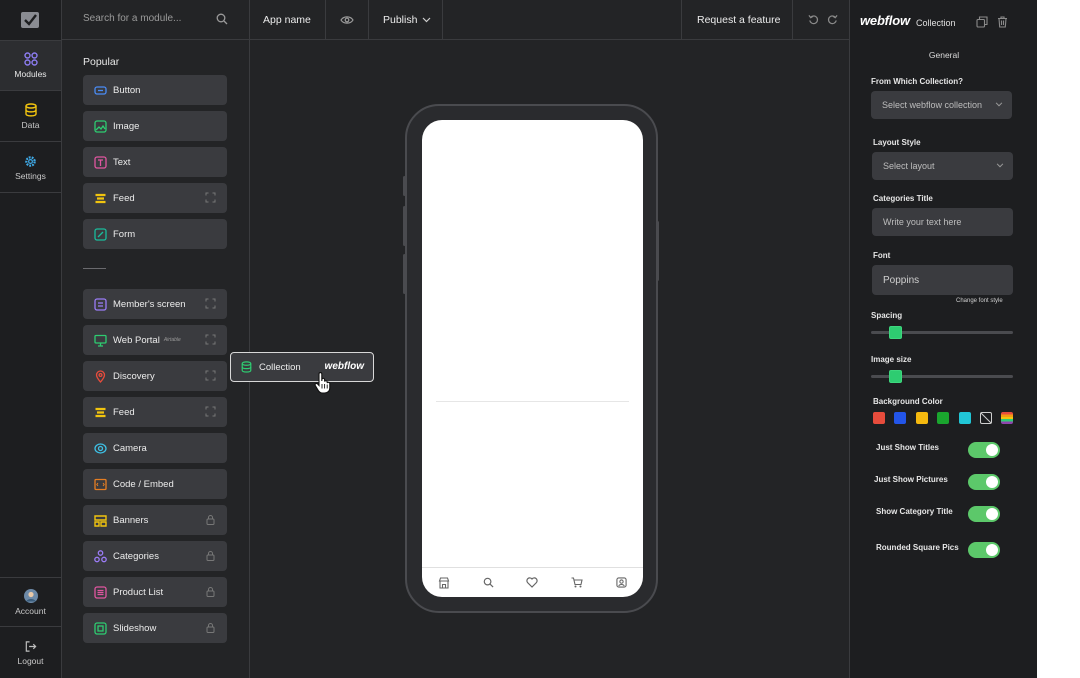 The width and height of the screenshot is (1080, 678). I want to click on profile-icon, so click(621, 582).